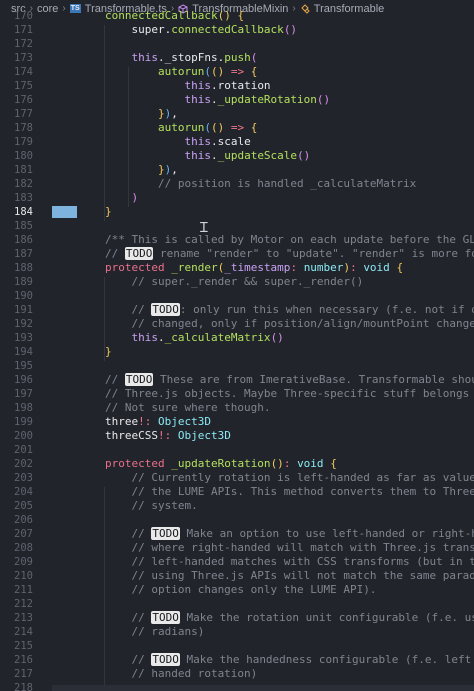  I want to click on line-number: 208, so click(23, 548).